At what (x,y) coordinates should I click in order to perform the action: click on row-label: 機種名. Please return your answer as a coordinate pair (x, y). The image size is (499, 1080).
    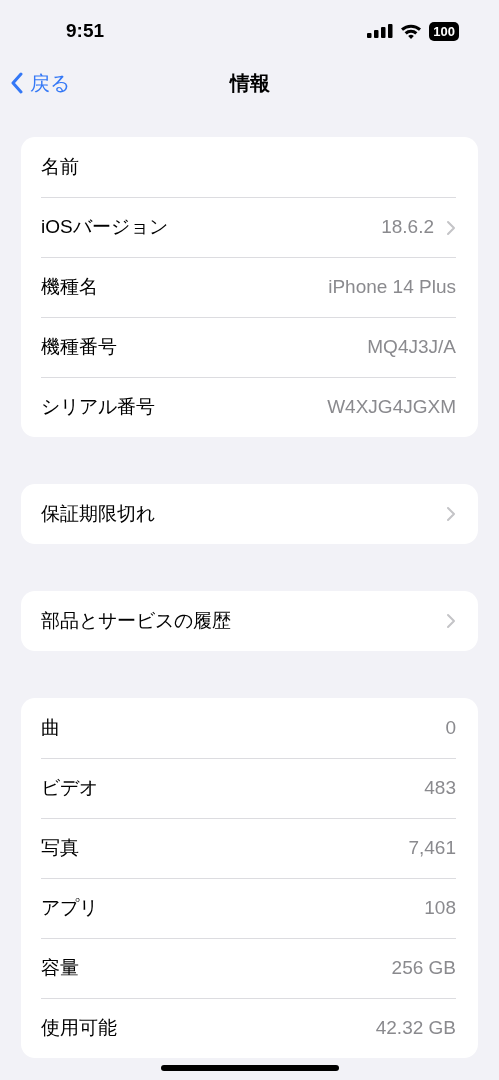
    Looking at the image, I should click on (70, 287).